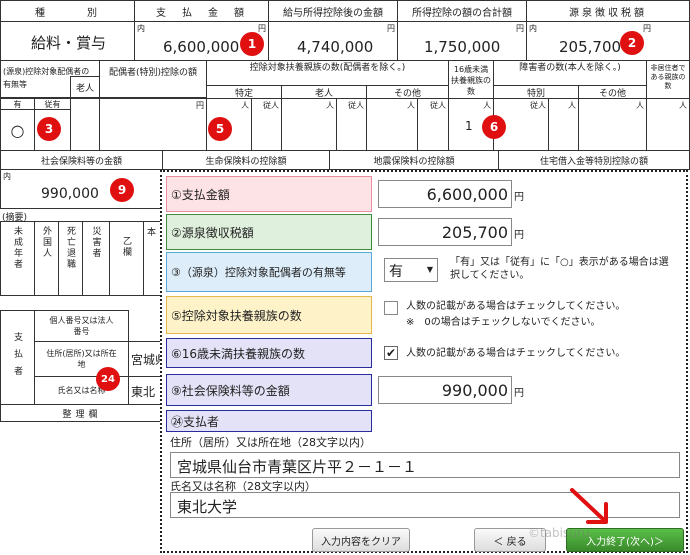 This screenshot has width=690, height=555. I want to click on col-kyuyo-header: 給与所得控除後の金額, so click(333, 11).